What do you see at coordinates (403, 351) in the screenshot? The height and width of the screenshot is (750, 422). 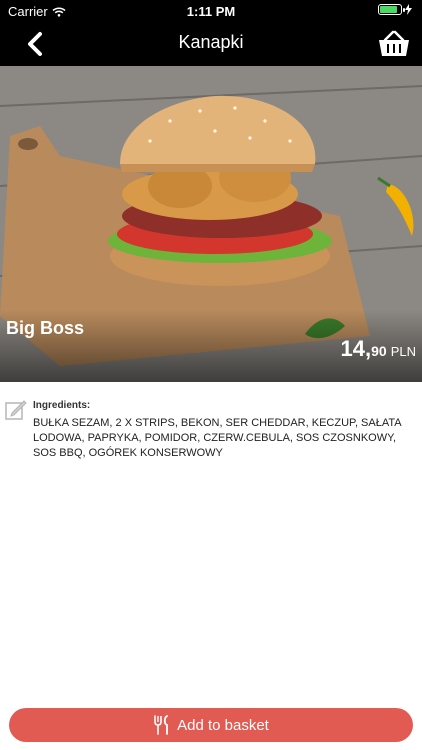 I see `price-currency: PLN` at bounding box center [403, 351].